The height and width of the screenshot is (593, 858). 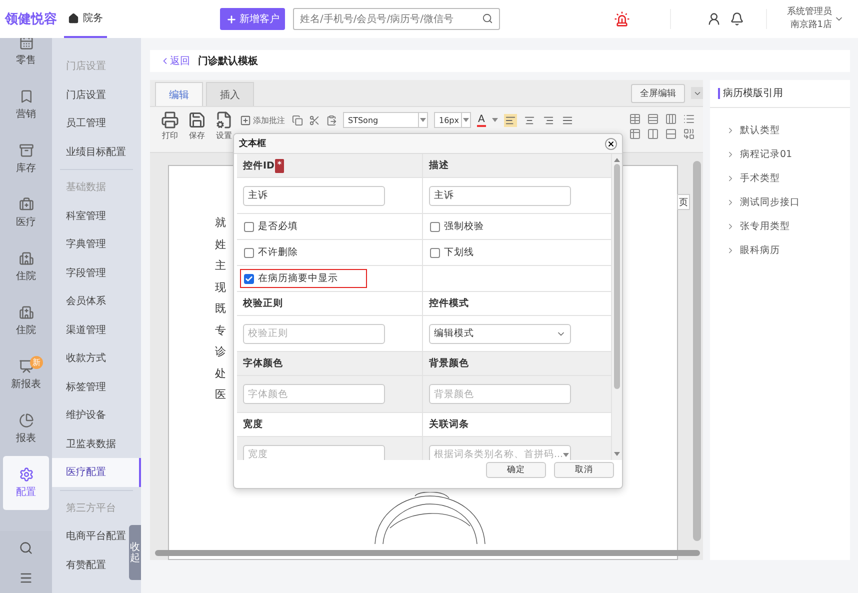 What do you see at coordinates (683, 202) in the screenshot?
I see `page-header-tab: 页` at bounding box center [683, 202].